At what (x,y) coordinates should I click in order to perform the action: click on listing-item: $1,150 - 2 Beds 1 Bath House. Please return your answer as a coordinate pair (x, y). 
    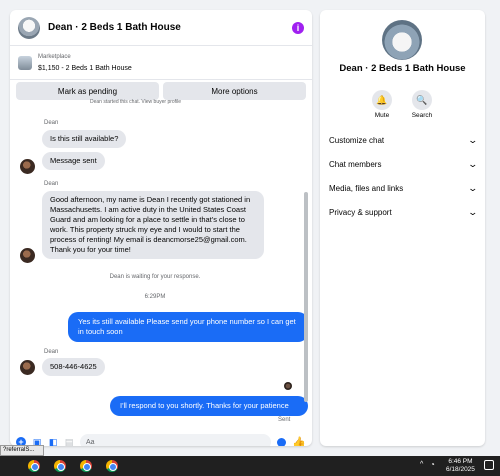
    Looking at the image, I should click on (85, 68).